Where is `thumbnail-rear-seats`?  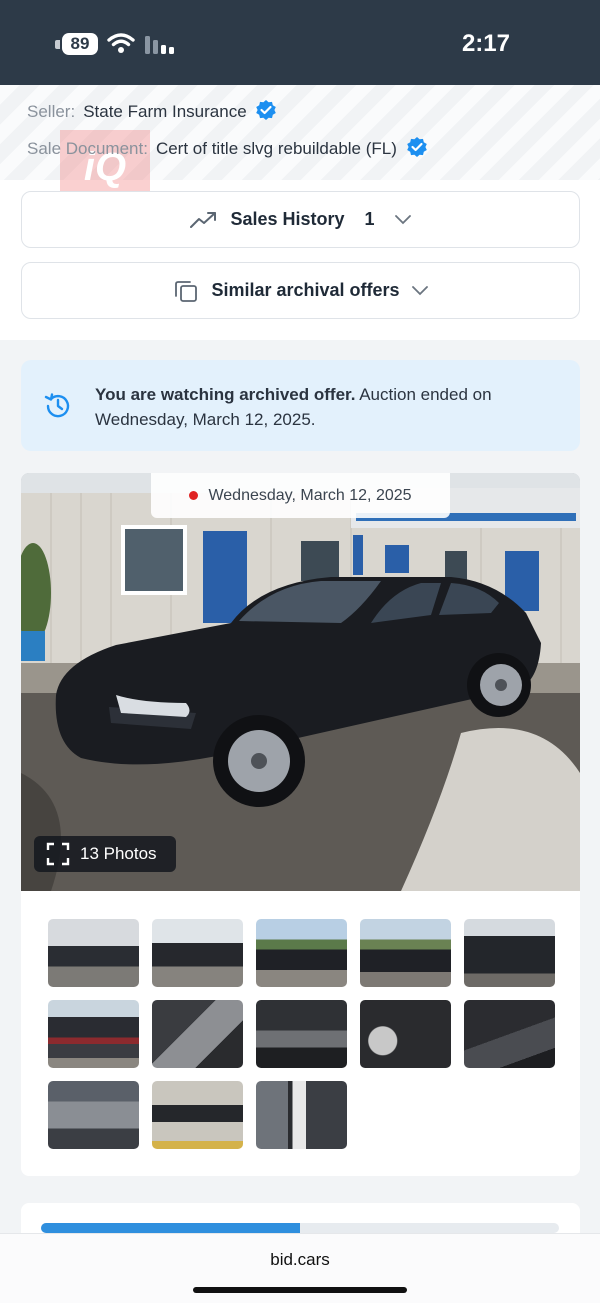
thumbnail-rear-seats is located at coordinates (509, 1034).